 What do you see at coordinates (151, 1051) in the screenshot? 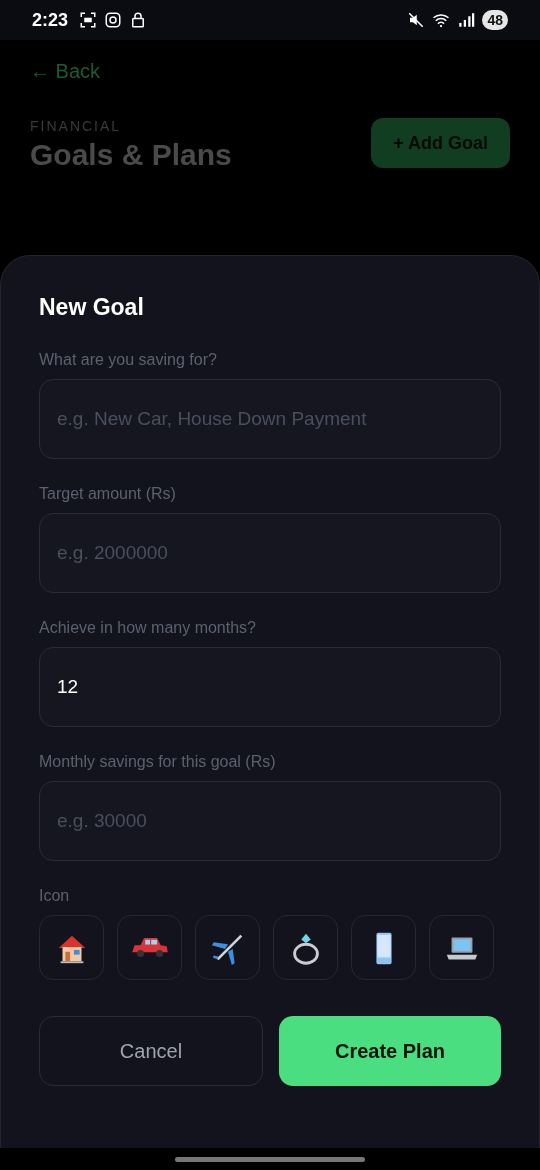
I see `cancel-button: Cancel` at bounding box center [151, 1051].